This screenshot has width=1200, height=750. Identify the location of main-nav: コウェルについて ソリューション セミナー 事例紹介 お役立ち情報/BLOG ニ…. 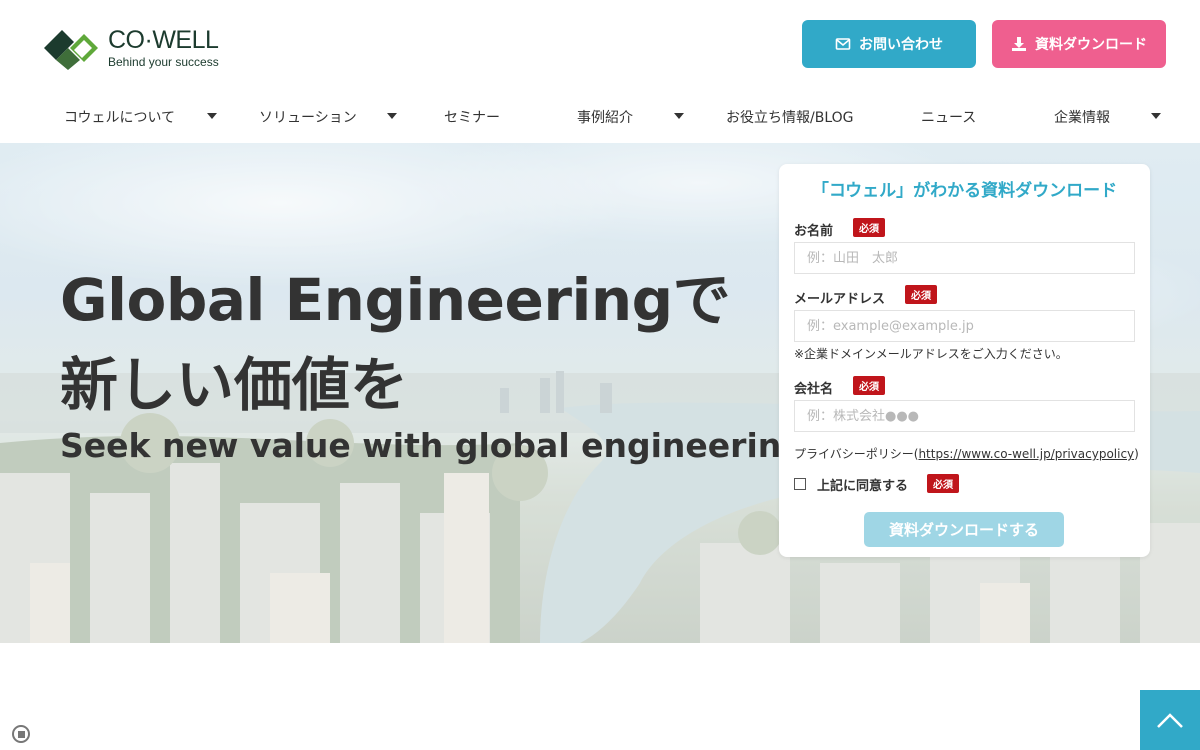
(600, 117).